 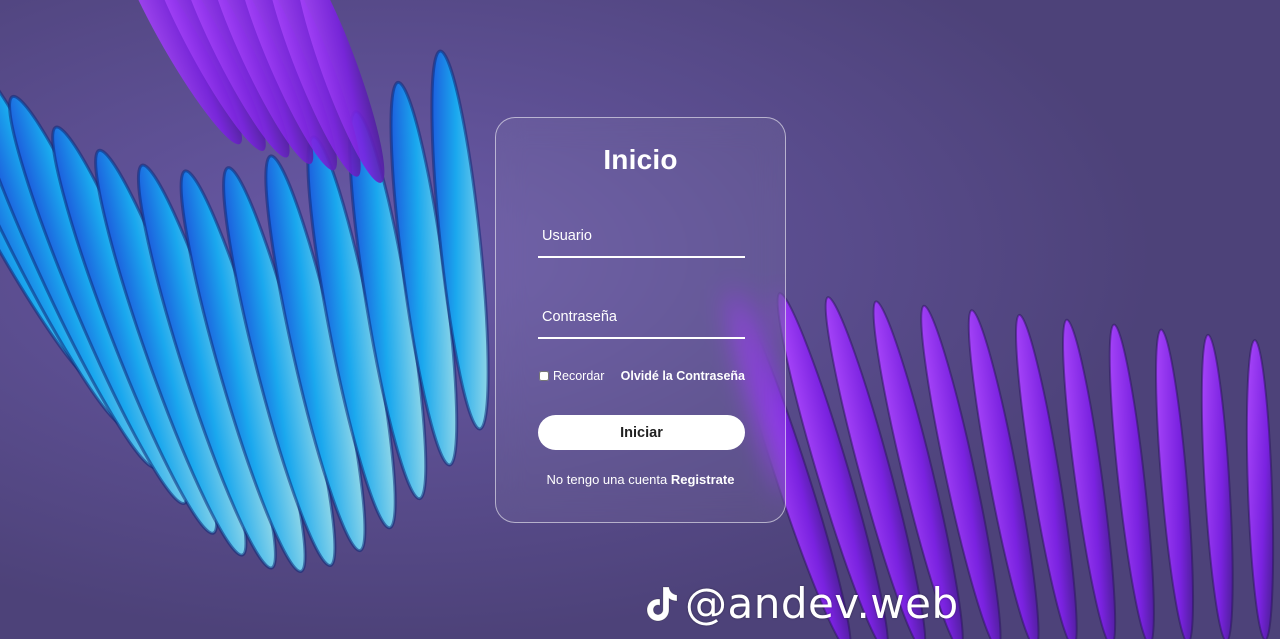 I want to click on username-input, so click(x=641, y=236).